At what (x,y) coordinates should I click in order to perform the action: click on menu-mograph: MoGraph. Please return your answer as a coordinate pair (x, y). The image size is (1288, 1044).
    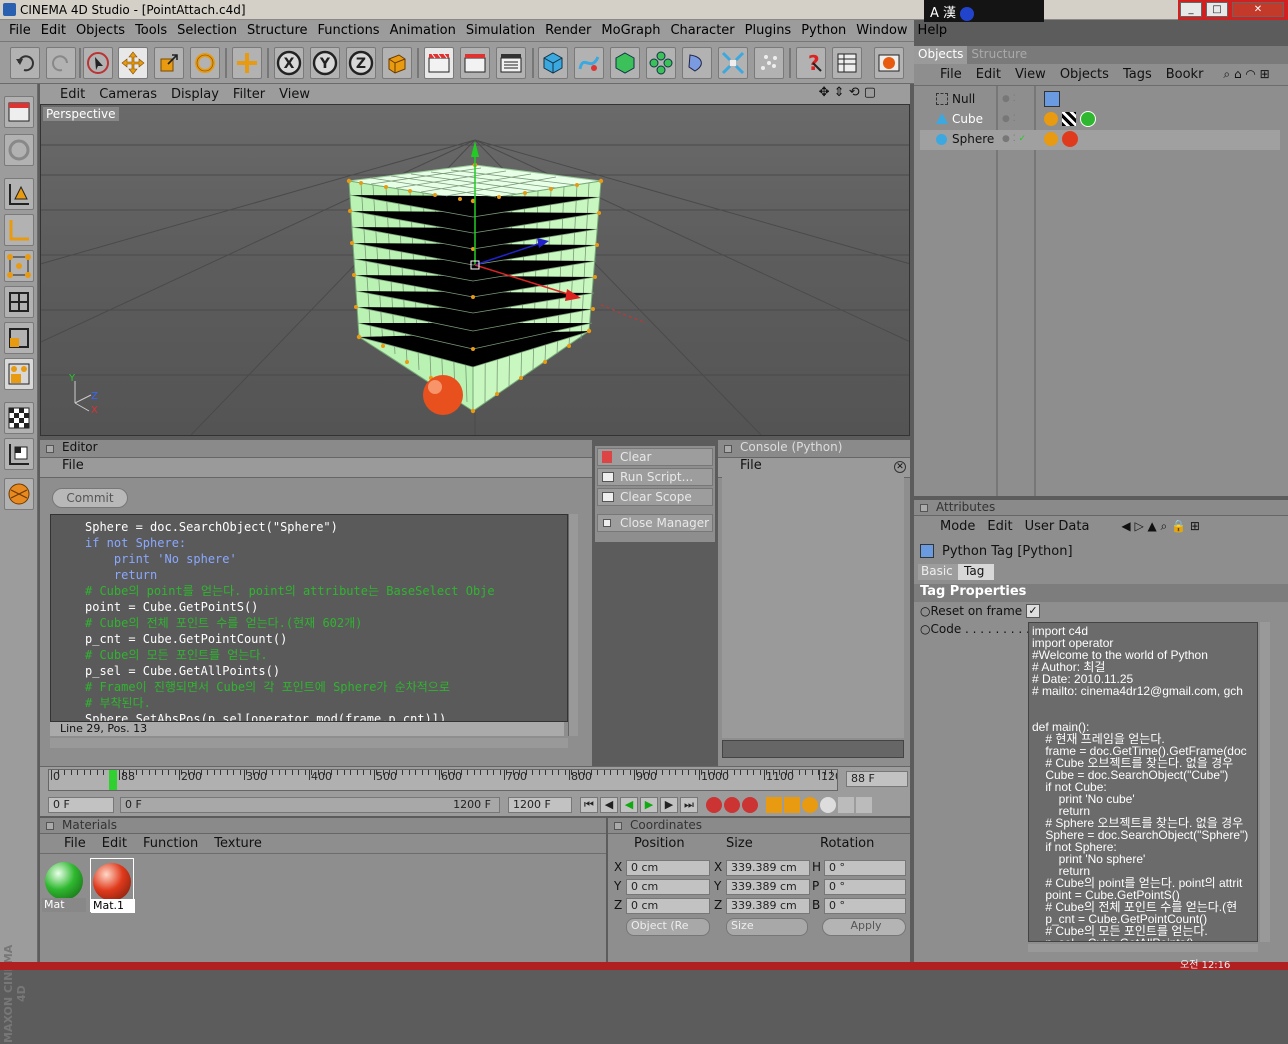
    Looking at the image, I should click on (630, 30).